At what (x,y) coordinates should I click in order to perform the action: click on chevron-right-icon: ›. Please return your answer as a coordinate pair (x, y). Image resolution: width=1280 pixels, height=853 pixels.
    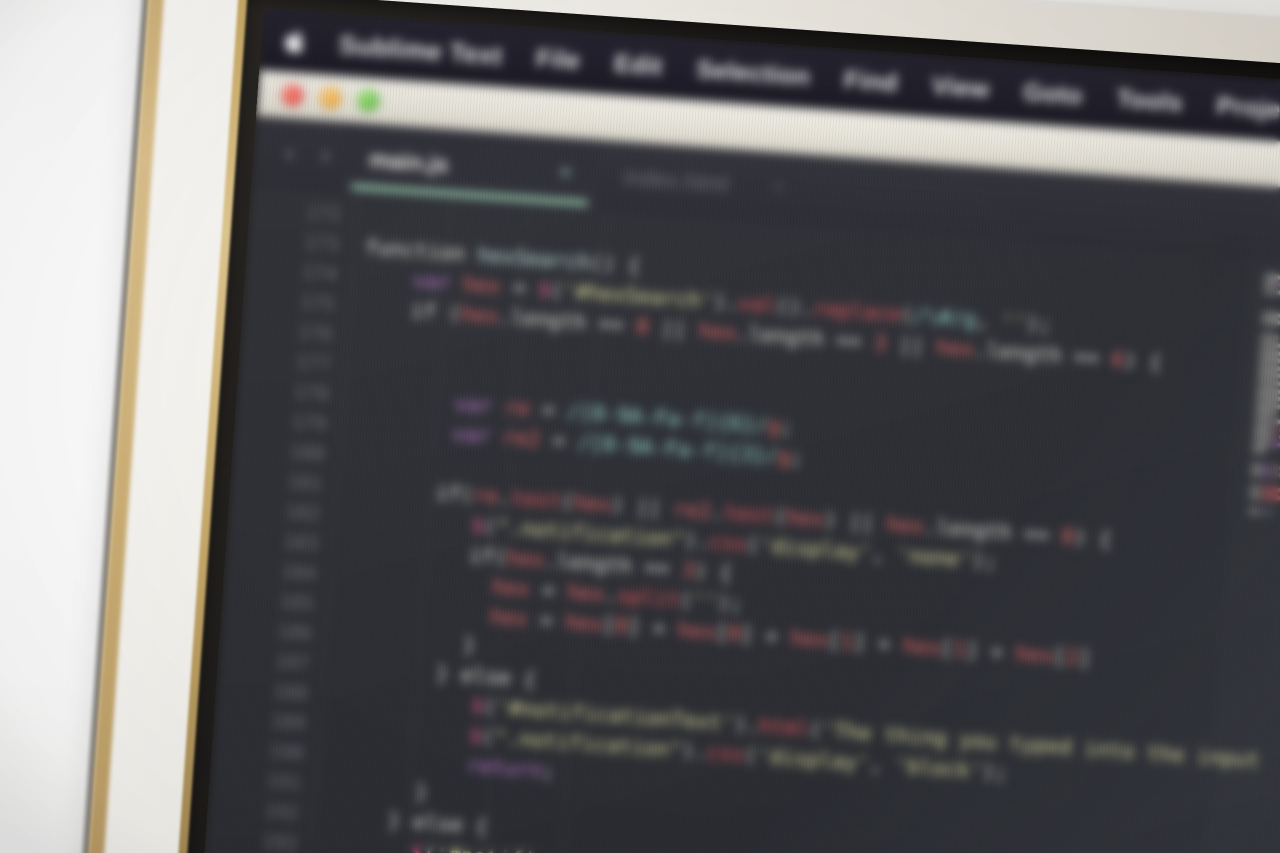
    Looking at the image, I should click on (325, 156).